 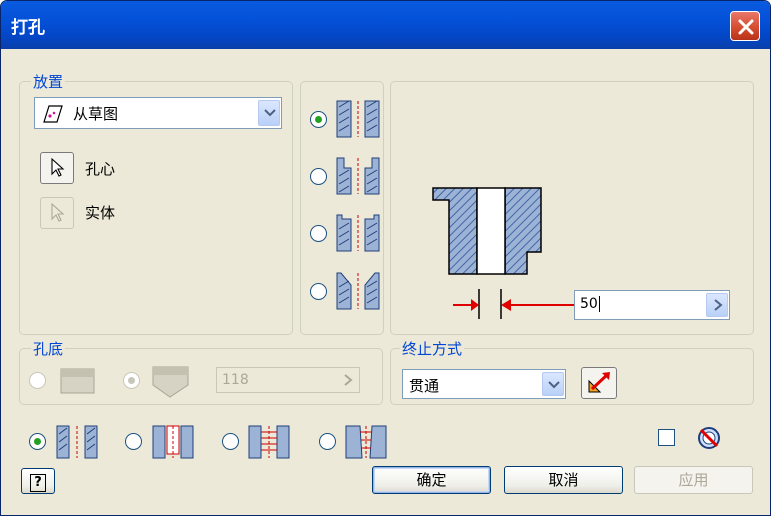 I want to click on flip-direction-button, so click(x=599, y=383).